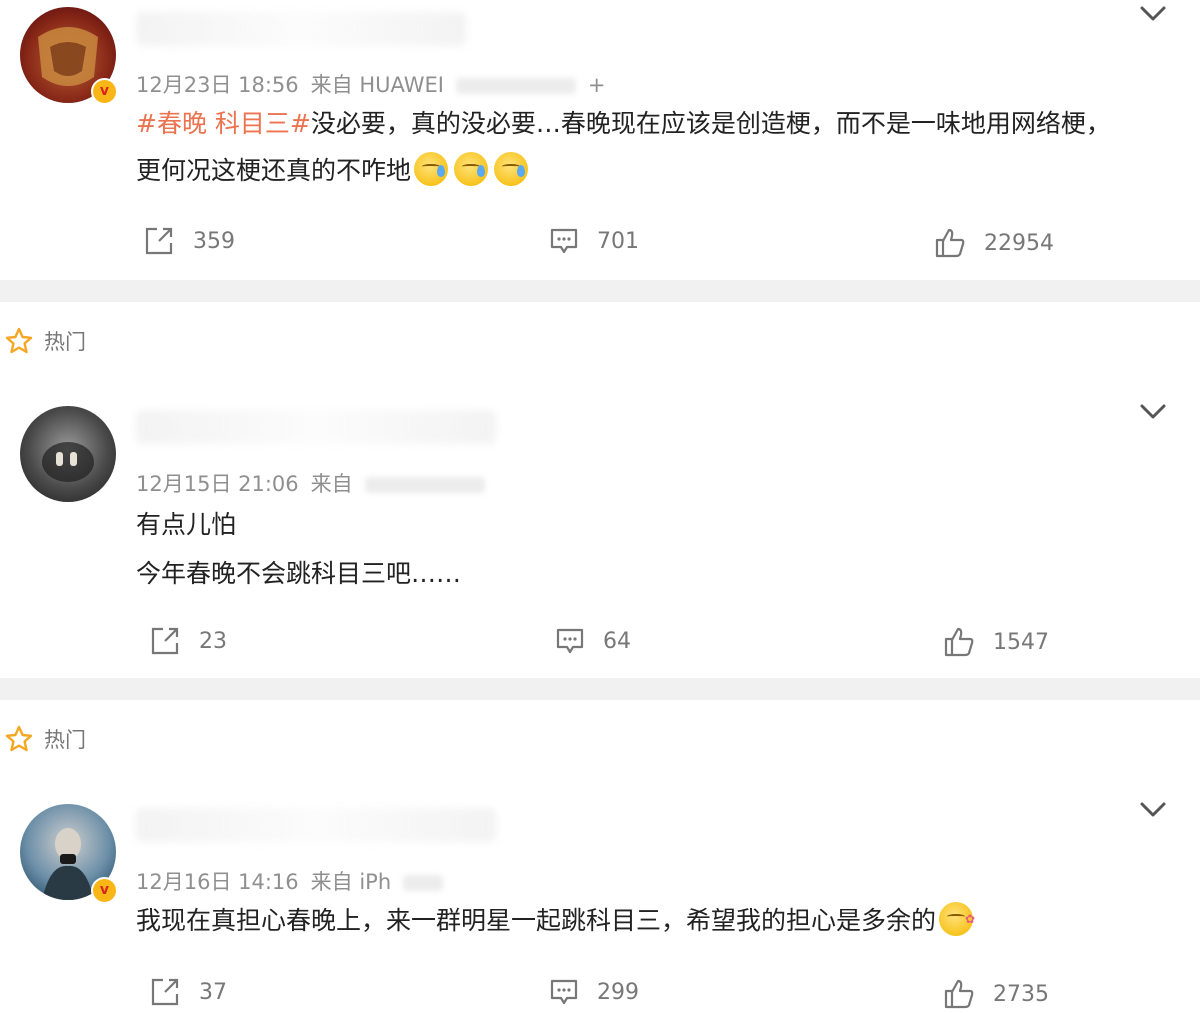 The image size is (1200, 1013). Describe the element at coordinates (188, 992) in the screenshot. I see `share-button: 37` at that location.